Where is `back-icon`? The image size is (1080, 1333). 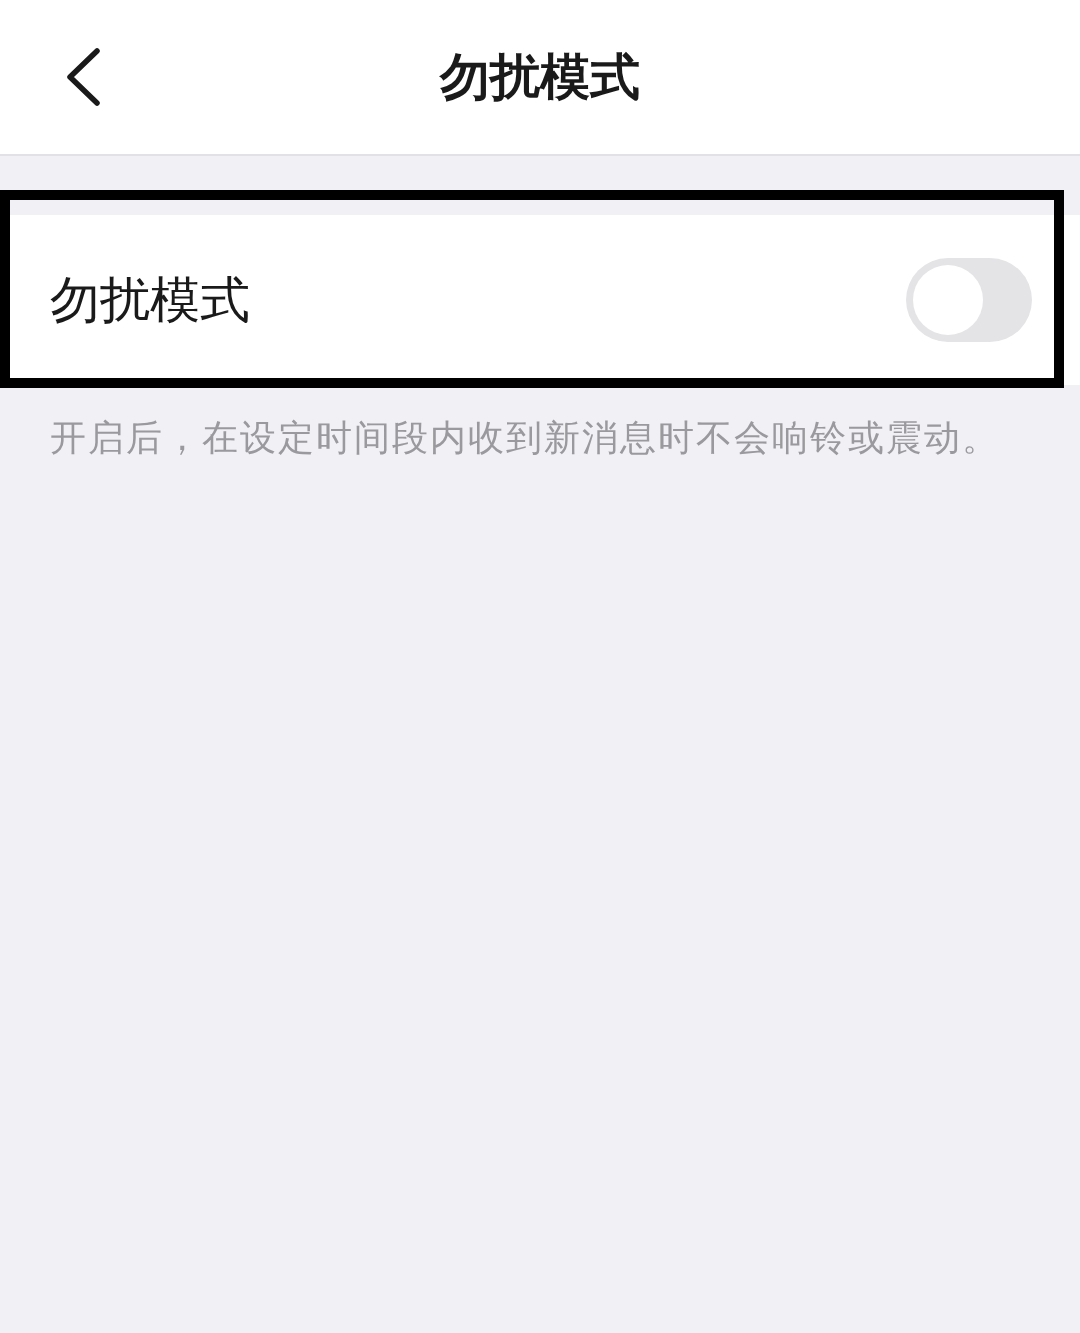 back-icon is located at coordinates (84, 77).